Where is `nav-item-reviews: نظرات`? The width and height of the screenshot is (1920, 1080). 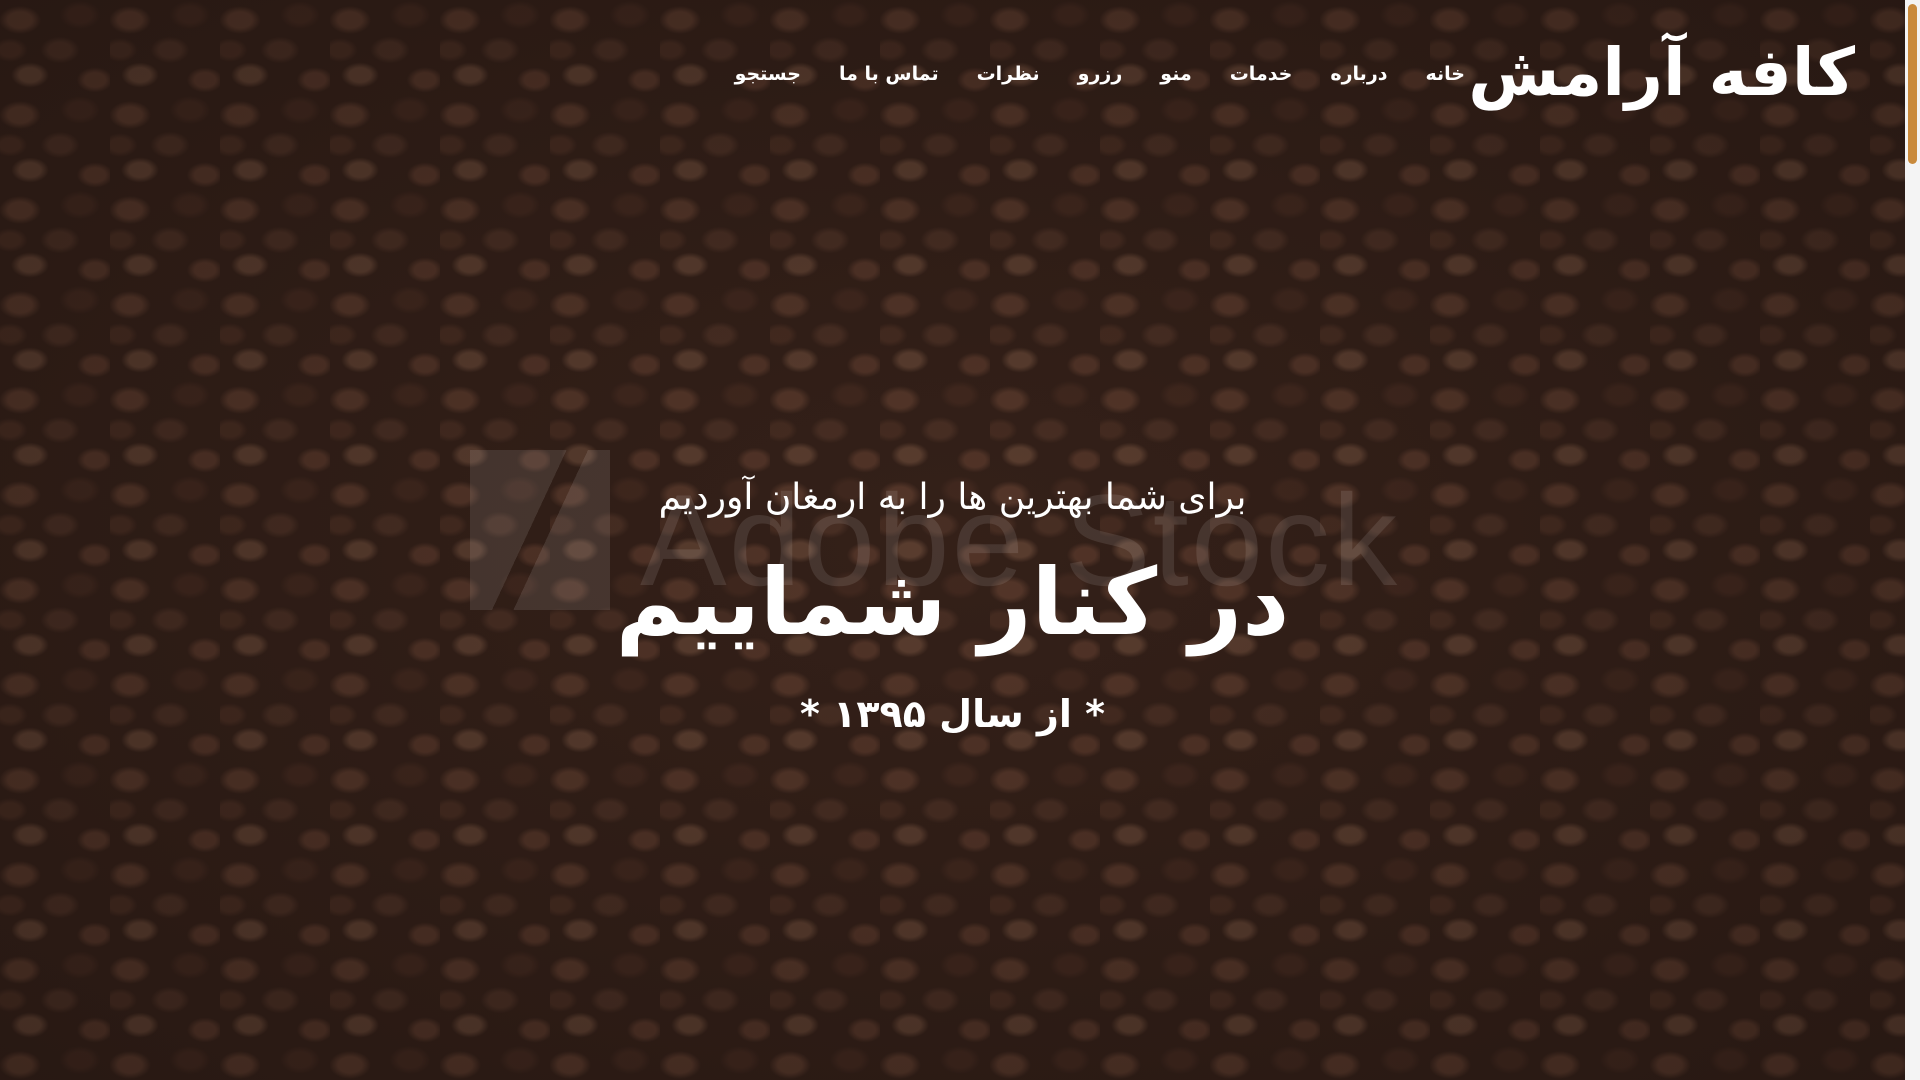 nav-item-reviews: نظرات is located at coordinates (1008, 74).